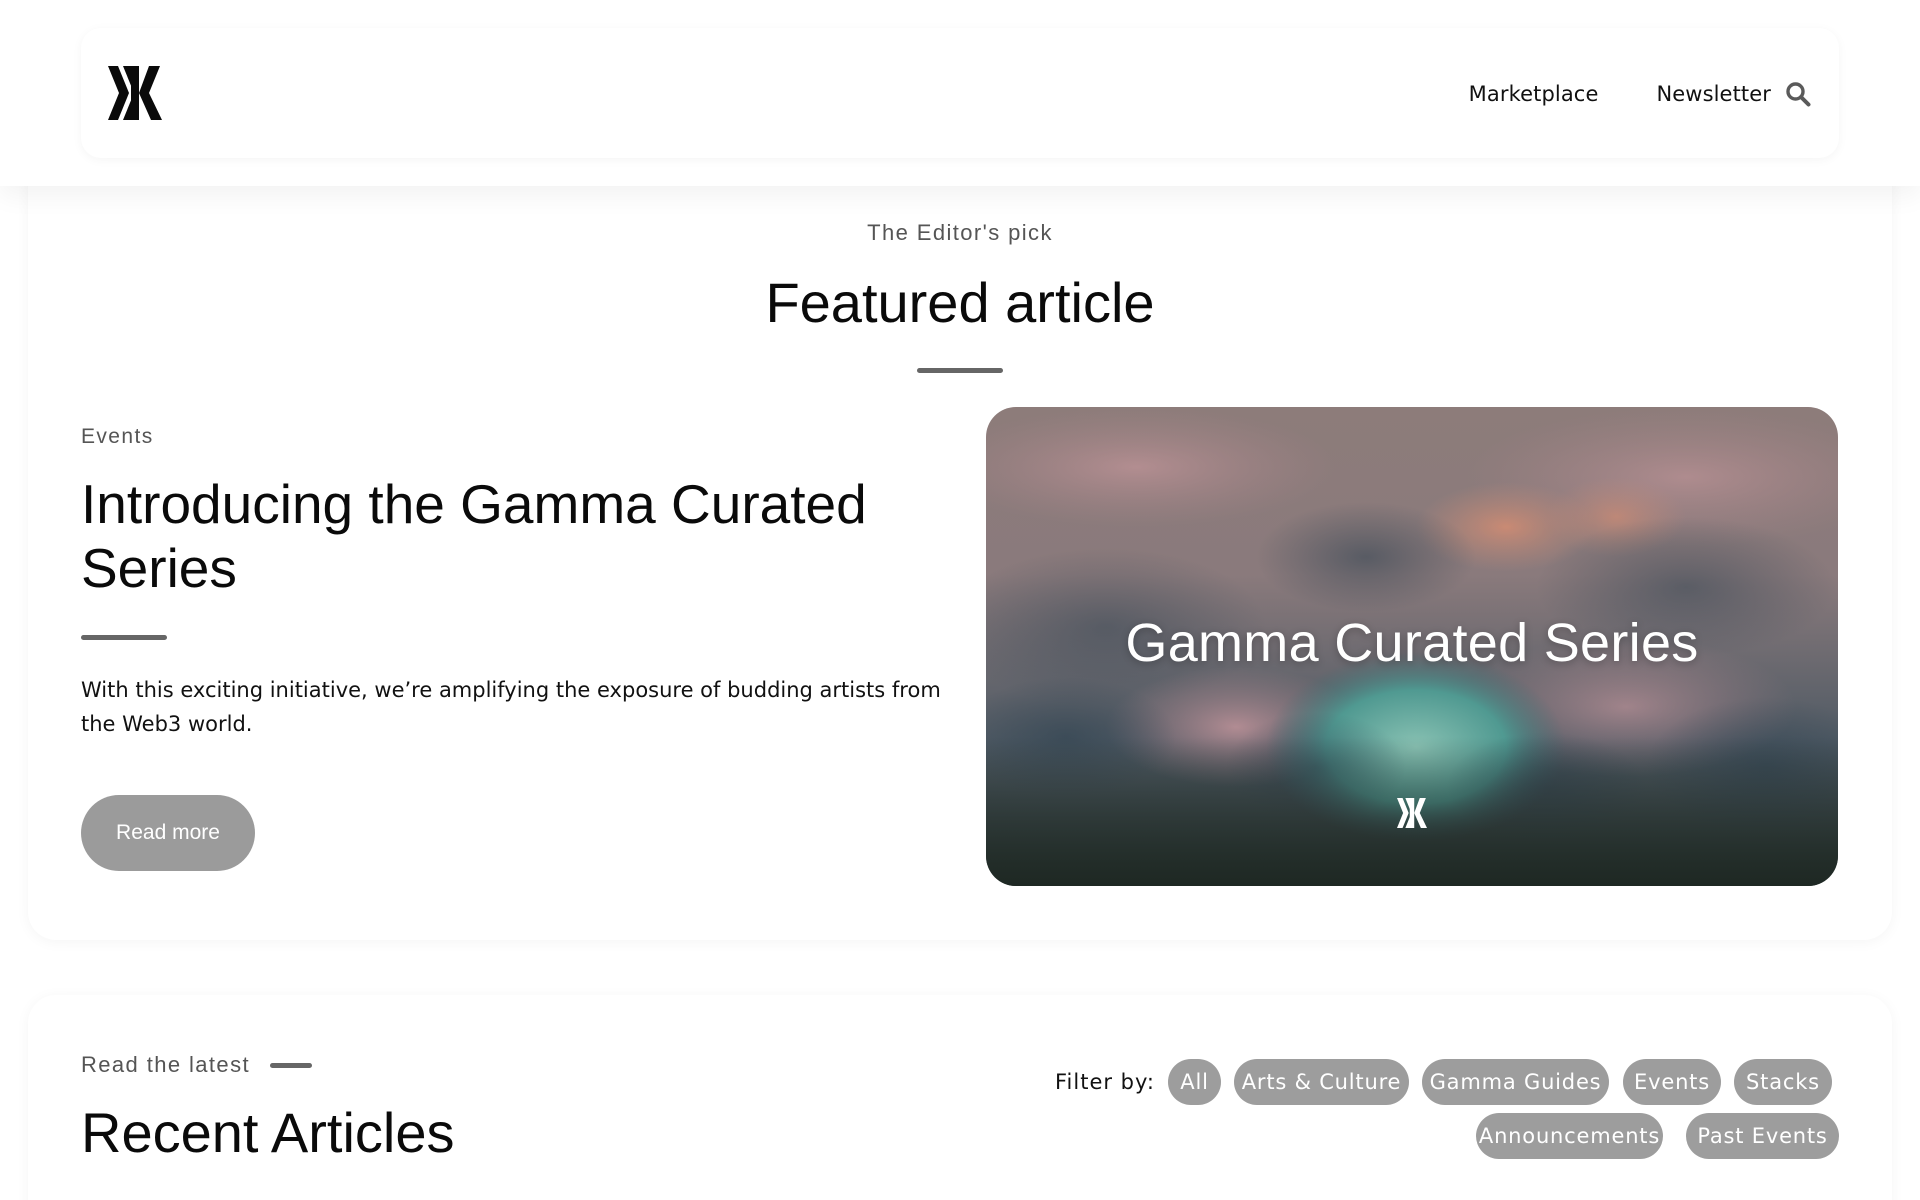 This screenshot has height=1200, width=1920. I want to click on search-icon, so click(1798, 94).